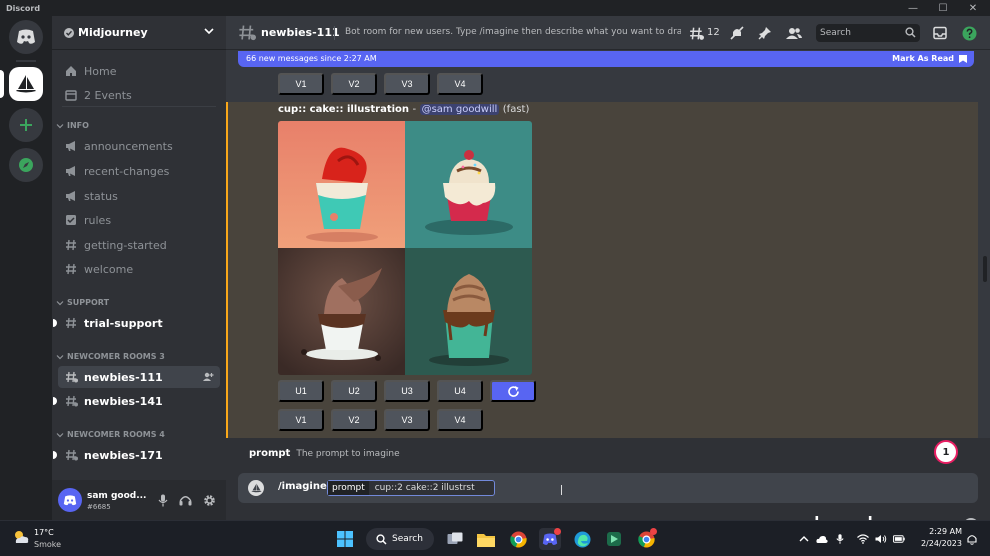  What do you see at coordinates (486, 539) in the screenshot?
I see `file-explorer-icon` at bounding box center [486, 539].